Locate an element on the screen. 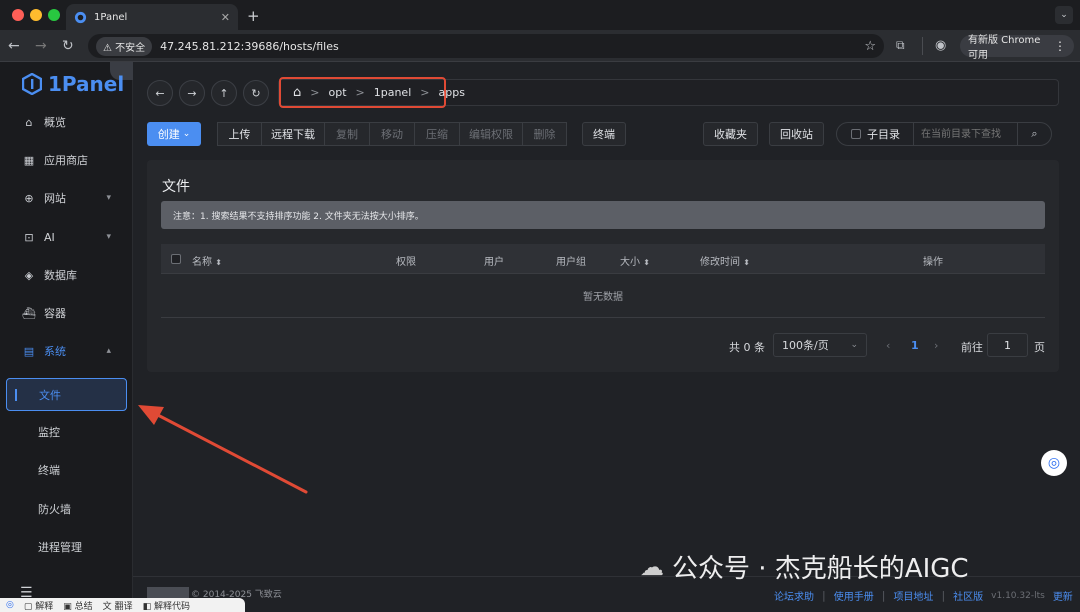 The width and height of the screenshot is (1080, 612). sidebar-item-files: 文件 is located at coordinates (66, 394).